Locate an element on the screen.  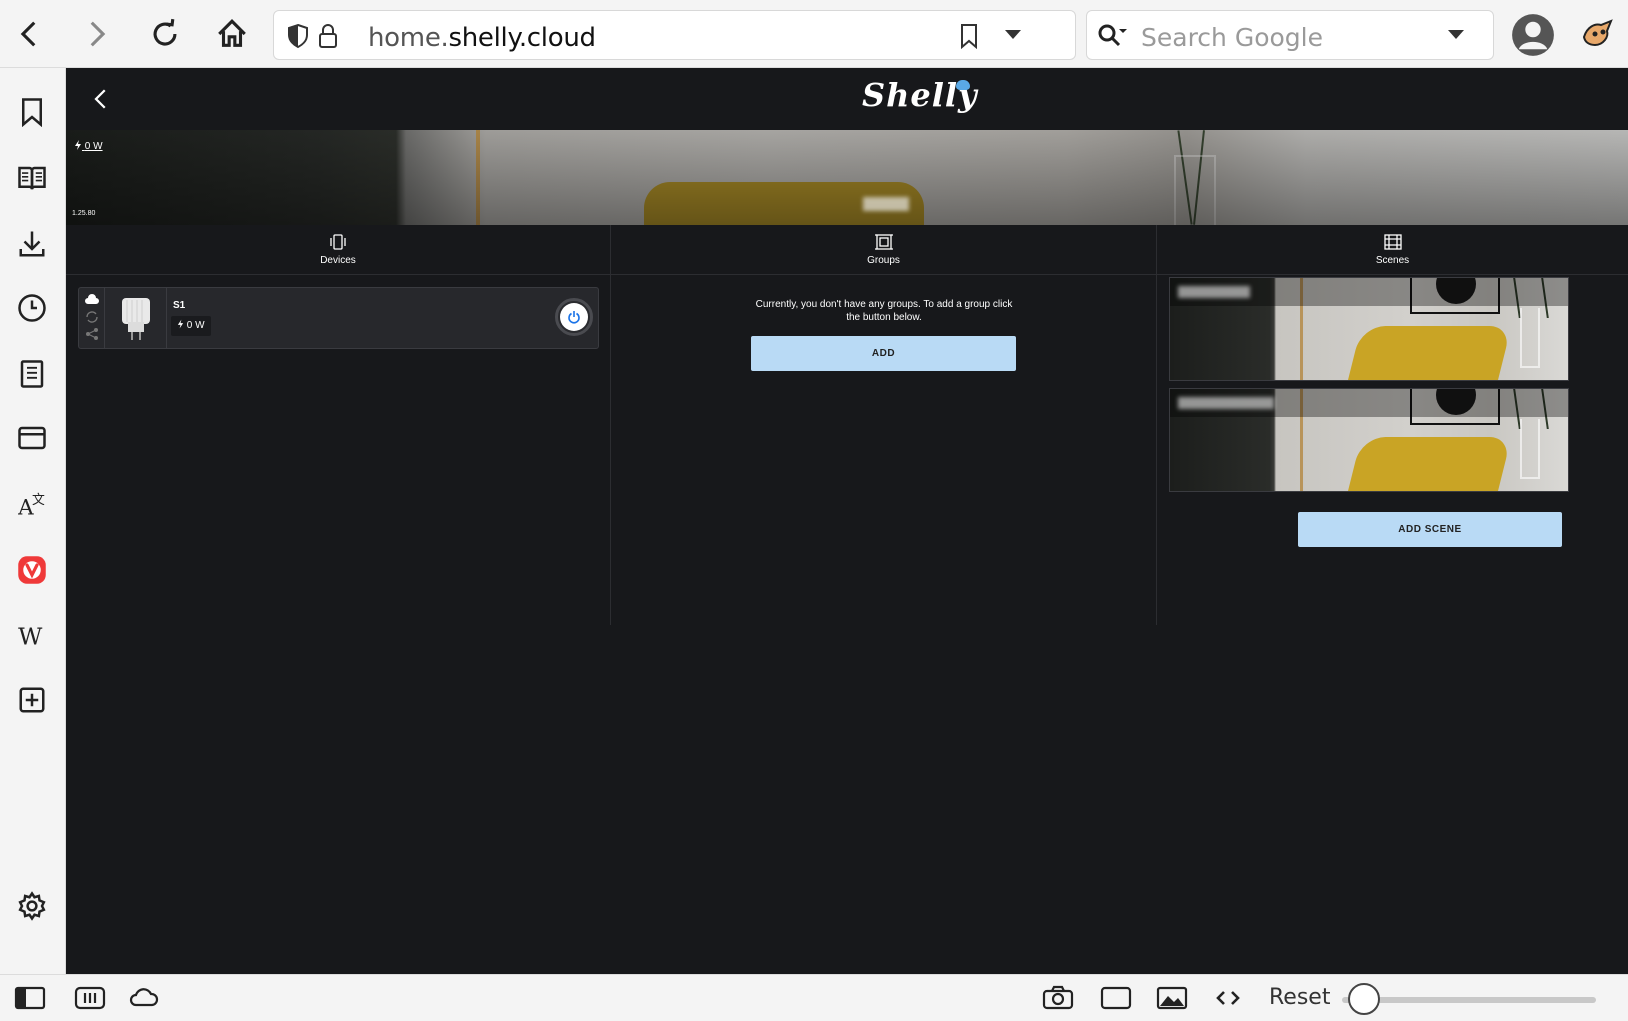
add-group-button: ADD is located at coordinates (883, 353).